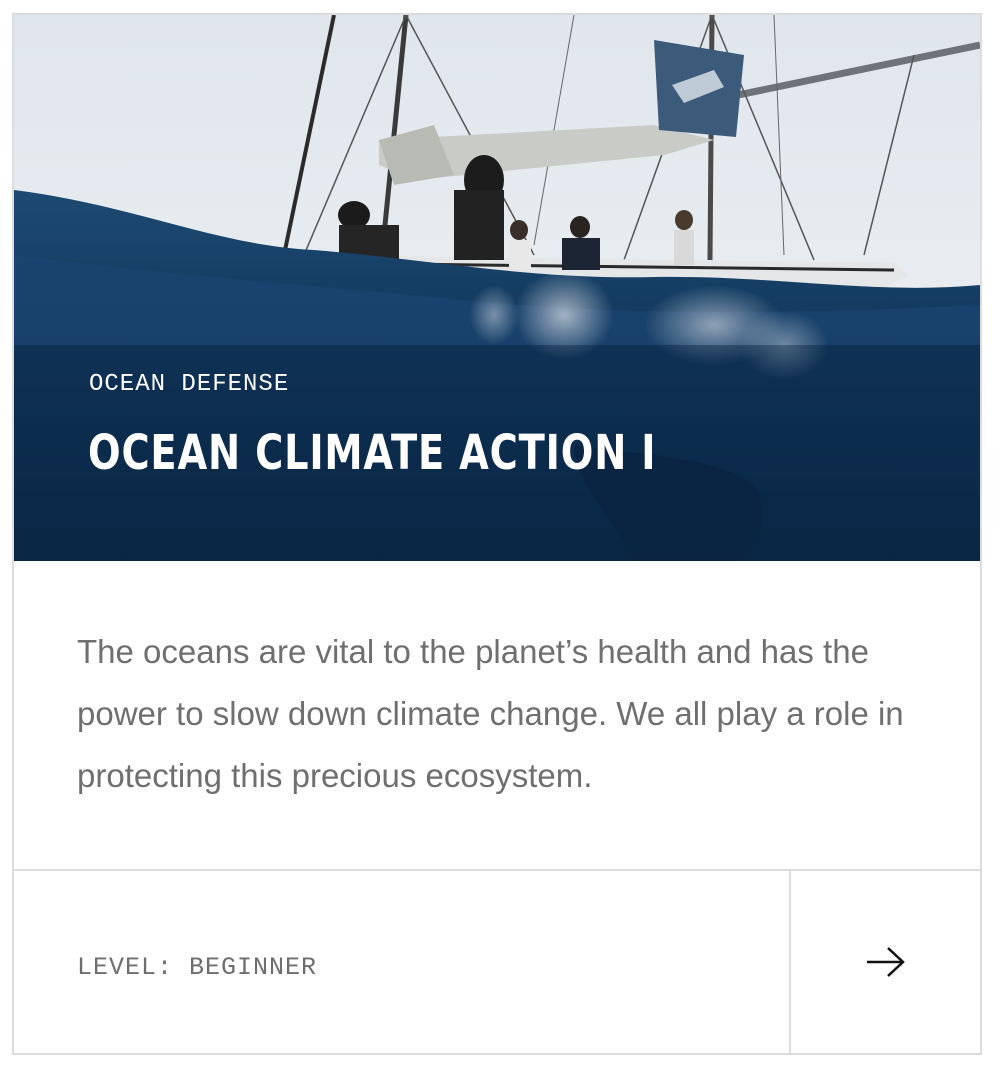 The height and width of the screenshot is (1070, 1000). What do you see at coordinates (372, 453) in the screenshot?
I see `card-title: OCEAN CLIMATE ACTION I` at bounding box center [372, 453].